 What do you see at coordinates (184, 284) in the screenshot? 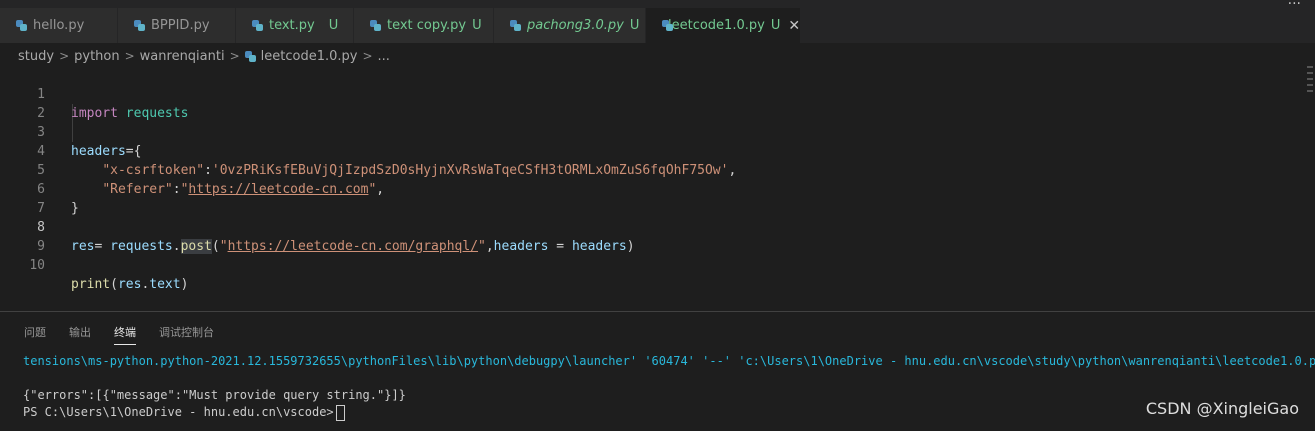
I see `punctuation-token: )` at bounding box center [184, 284].